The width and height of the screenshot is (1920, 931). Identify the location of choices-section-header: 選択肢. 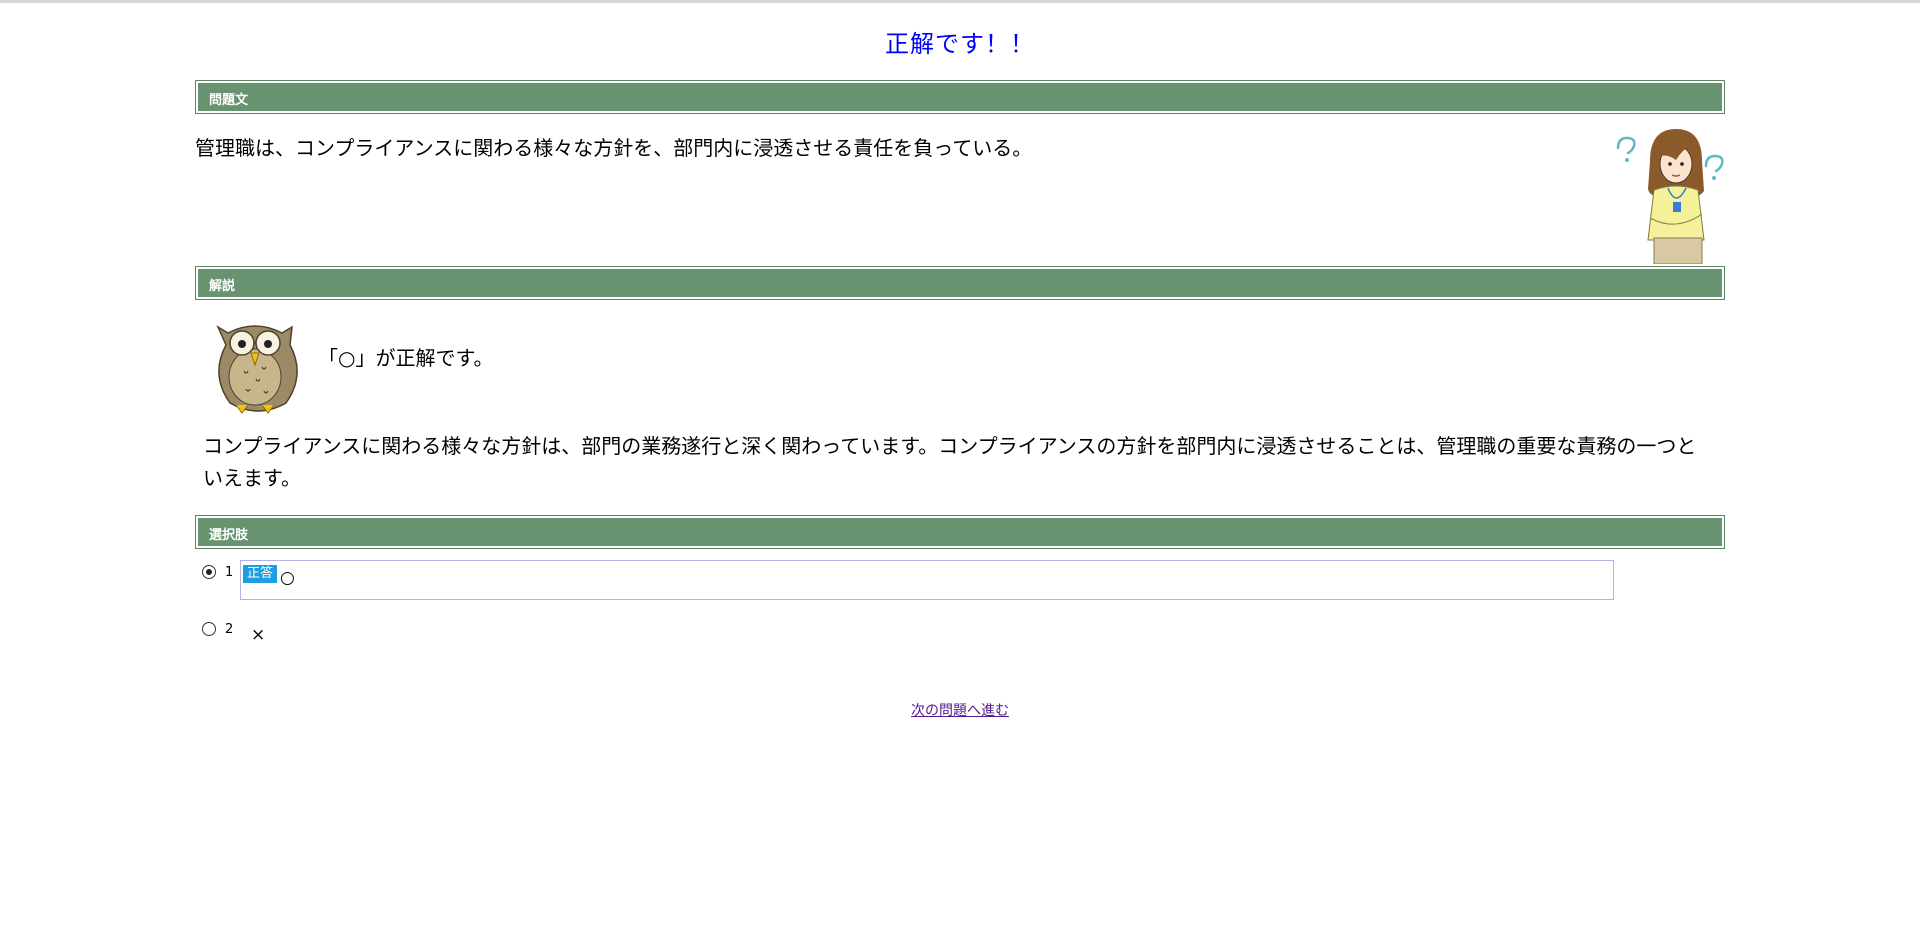
(960, 532).